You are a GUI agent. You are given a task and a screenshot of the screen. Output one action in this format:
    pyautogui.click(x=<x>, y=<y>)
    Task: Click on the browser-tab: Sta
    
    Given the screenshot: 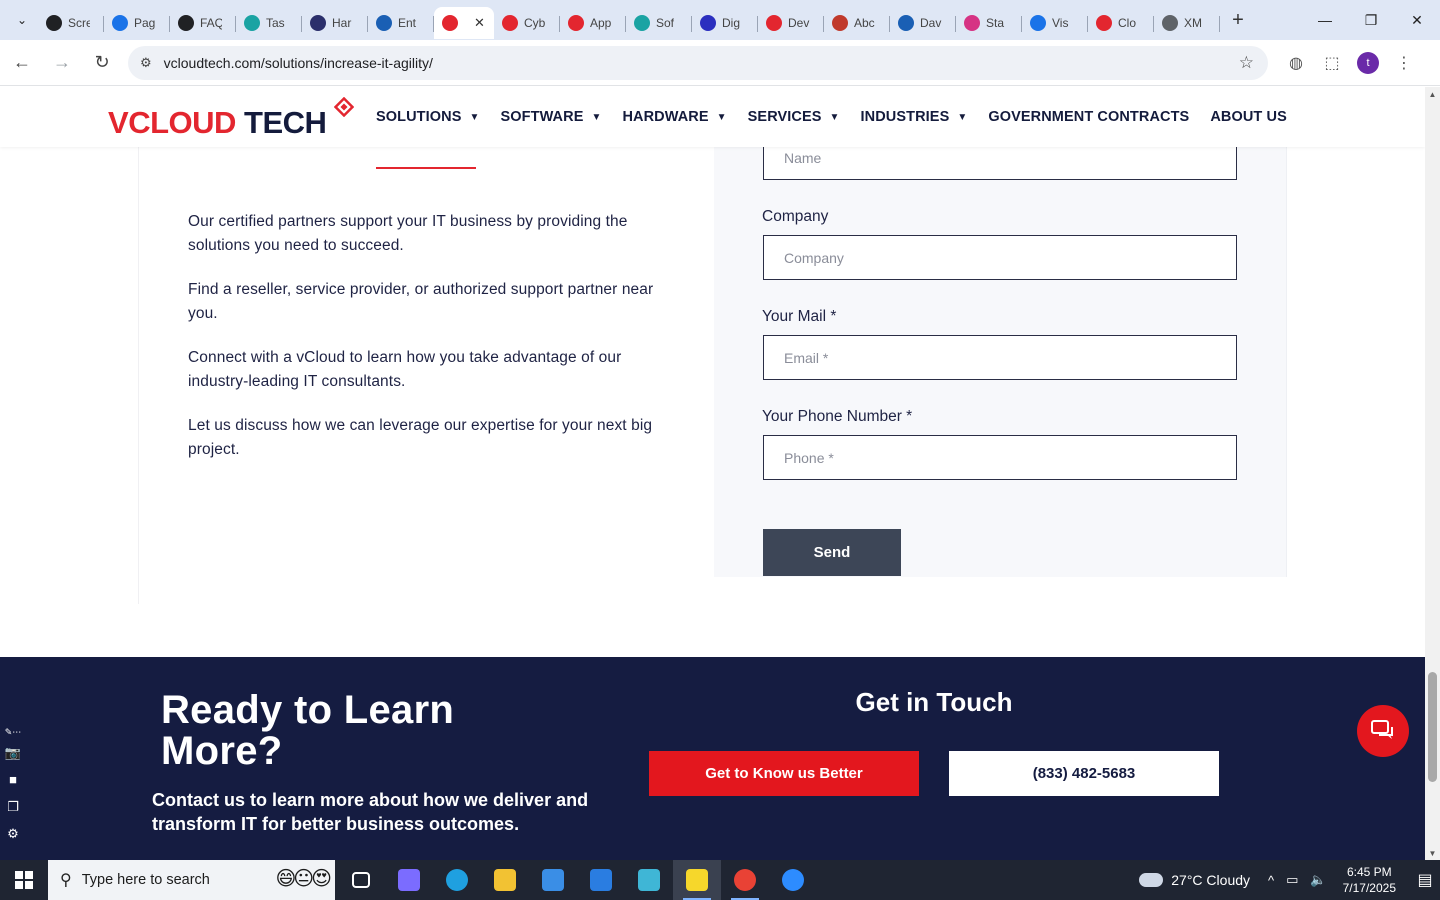 What is the action you would take?
    pyautogui.click(x=989, y=23)
    